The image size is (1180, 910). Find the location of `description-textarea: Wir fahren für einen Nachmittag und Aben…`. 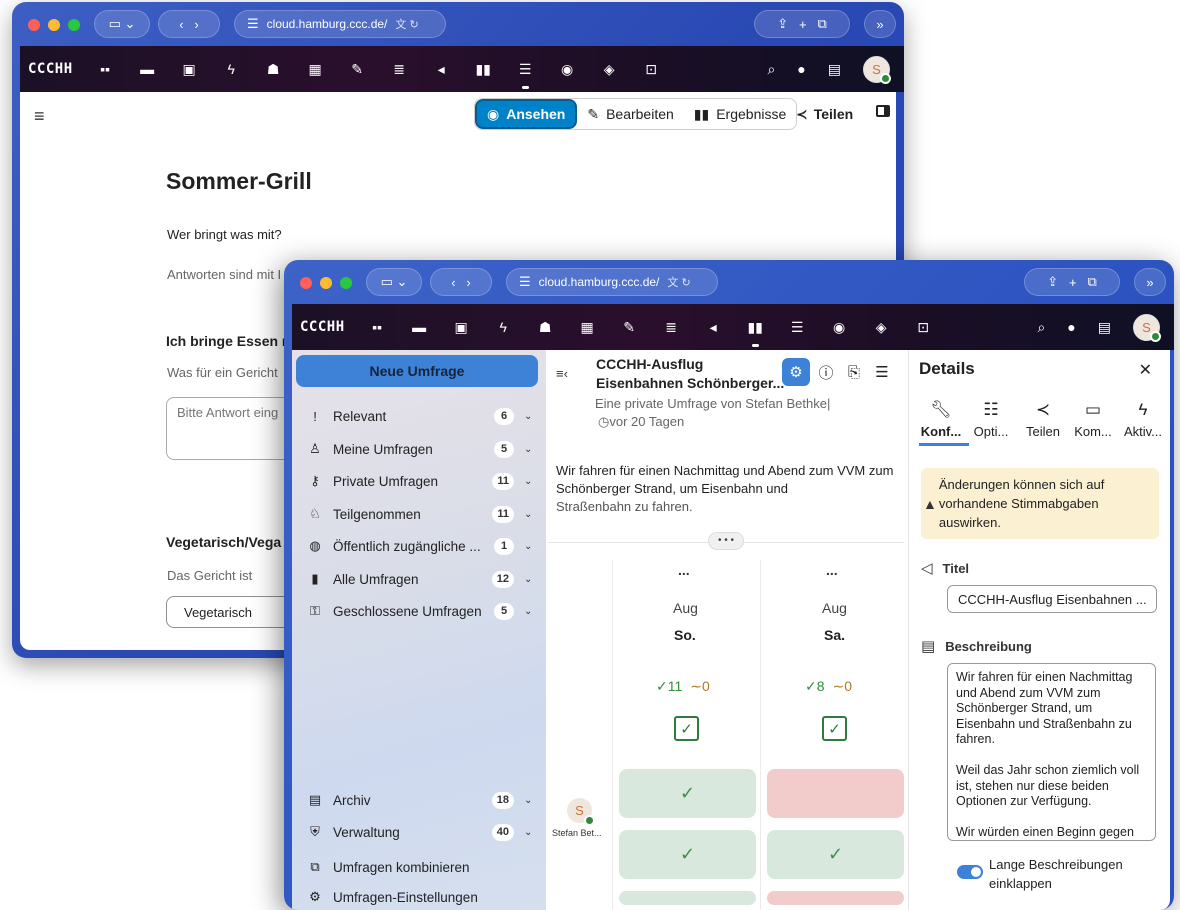

description-textarea: Wir fahren für einen Nachmittag und Aben… is located at coordinates (1051, 752).